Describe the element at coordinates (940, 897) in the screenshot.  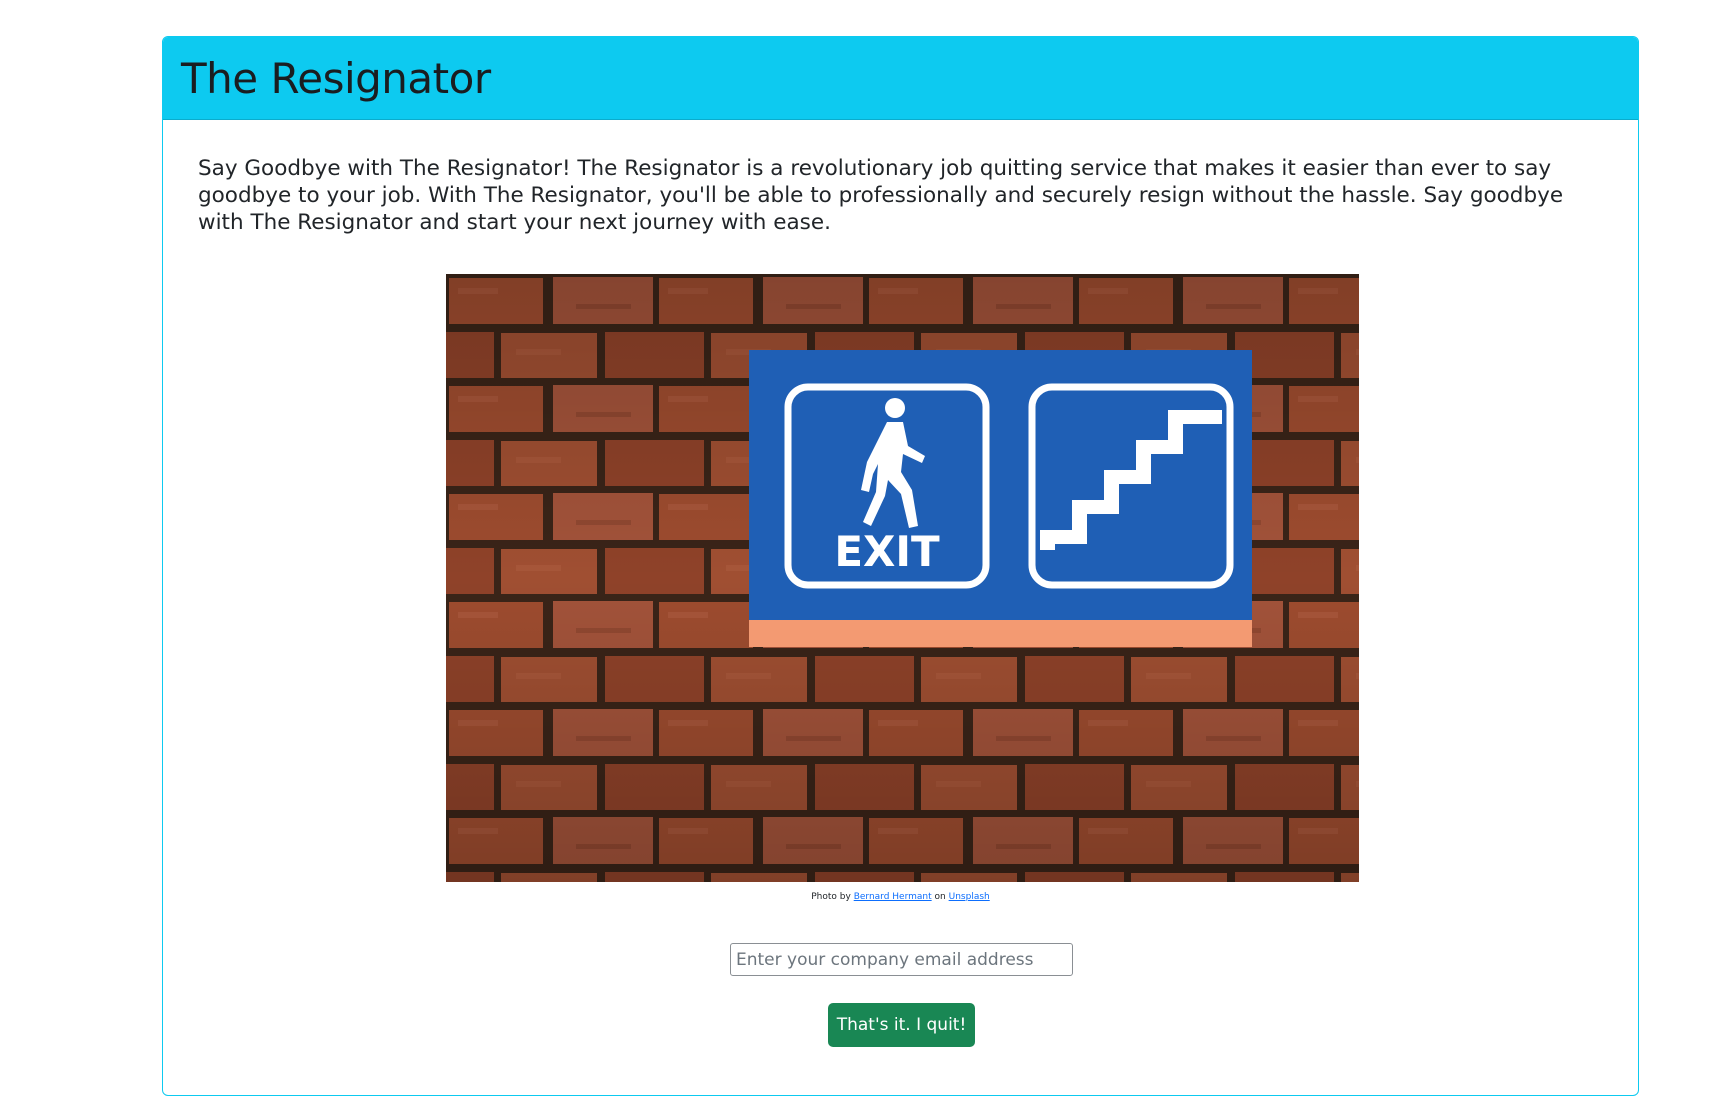
I see `credit-middle: on` at that location.